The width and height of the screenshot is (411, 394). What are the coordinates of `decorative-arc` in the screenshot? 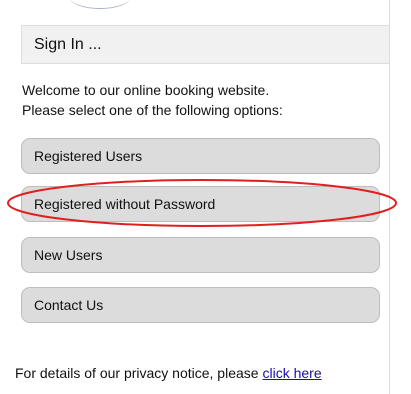 It's located at (100, 4).